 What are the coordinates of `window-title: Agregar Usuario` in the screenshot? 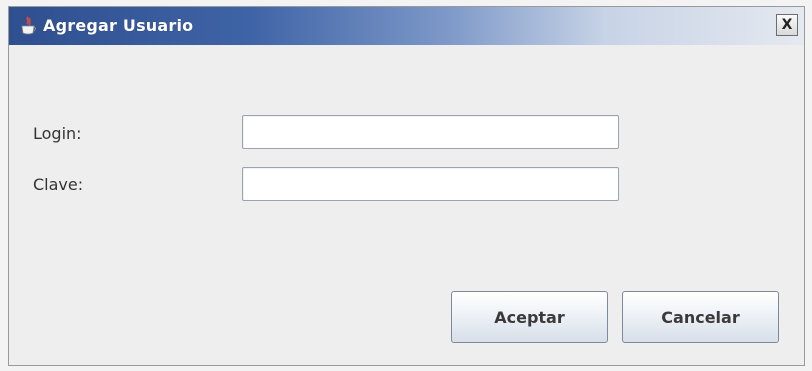 It's located at (118, 25).